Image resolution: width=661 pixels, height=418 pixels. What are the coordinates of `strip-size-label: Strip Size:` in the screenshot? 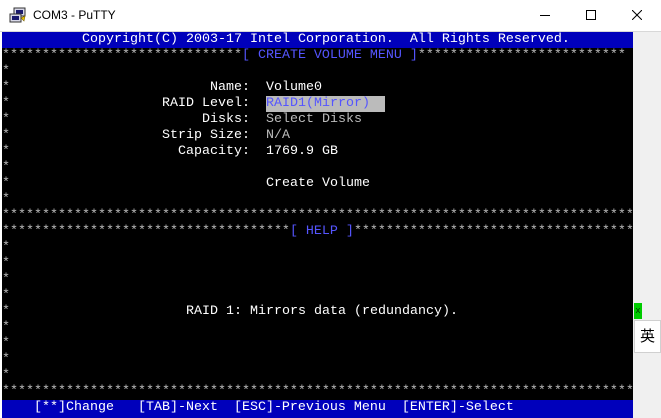 It's located at (206, 135).